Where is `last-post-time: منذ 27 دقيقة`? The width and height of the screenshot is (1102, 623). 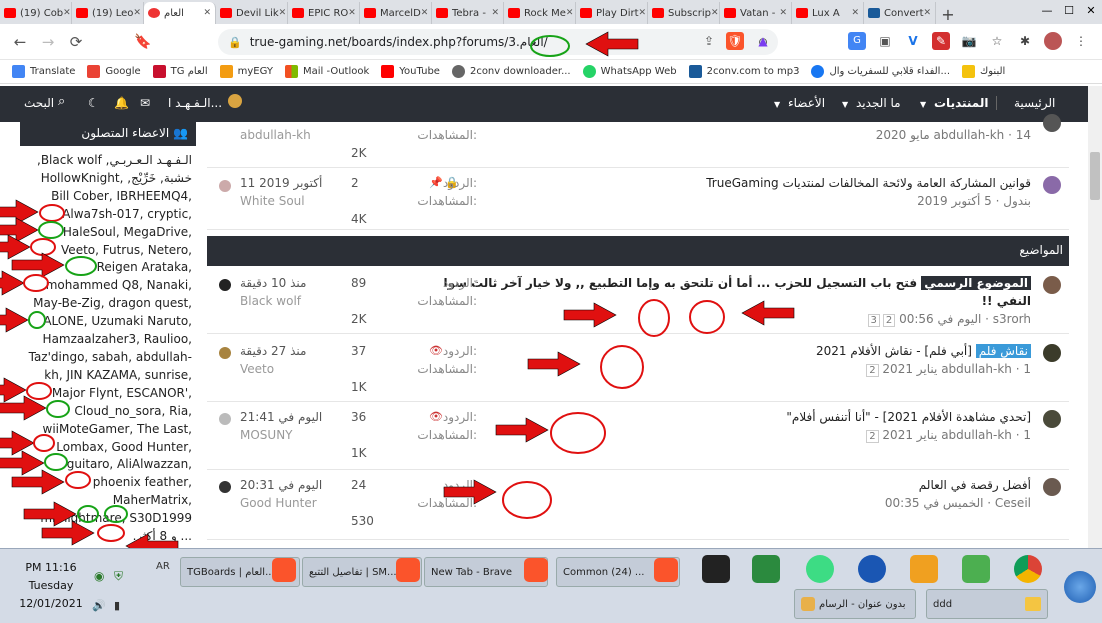 last-post-time: منذ 27 دقيقة is located at coordinates (273, 351).